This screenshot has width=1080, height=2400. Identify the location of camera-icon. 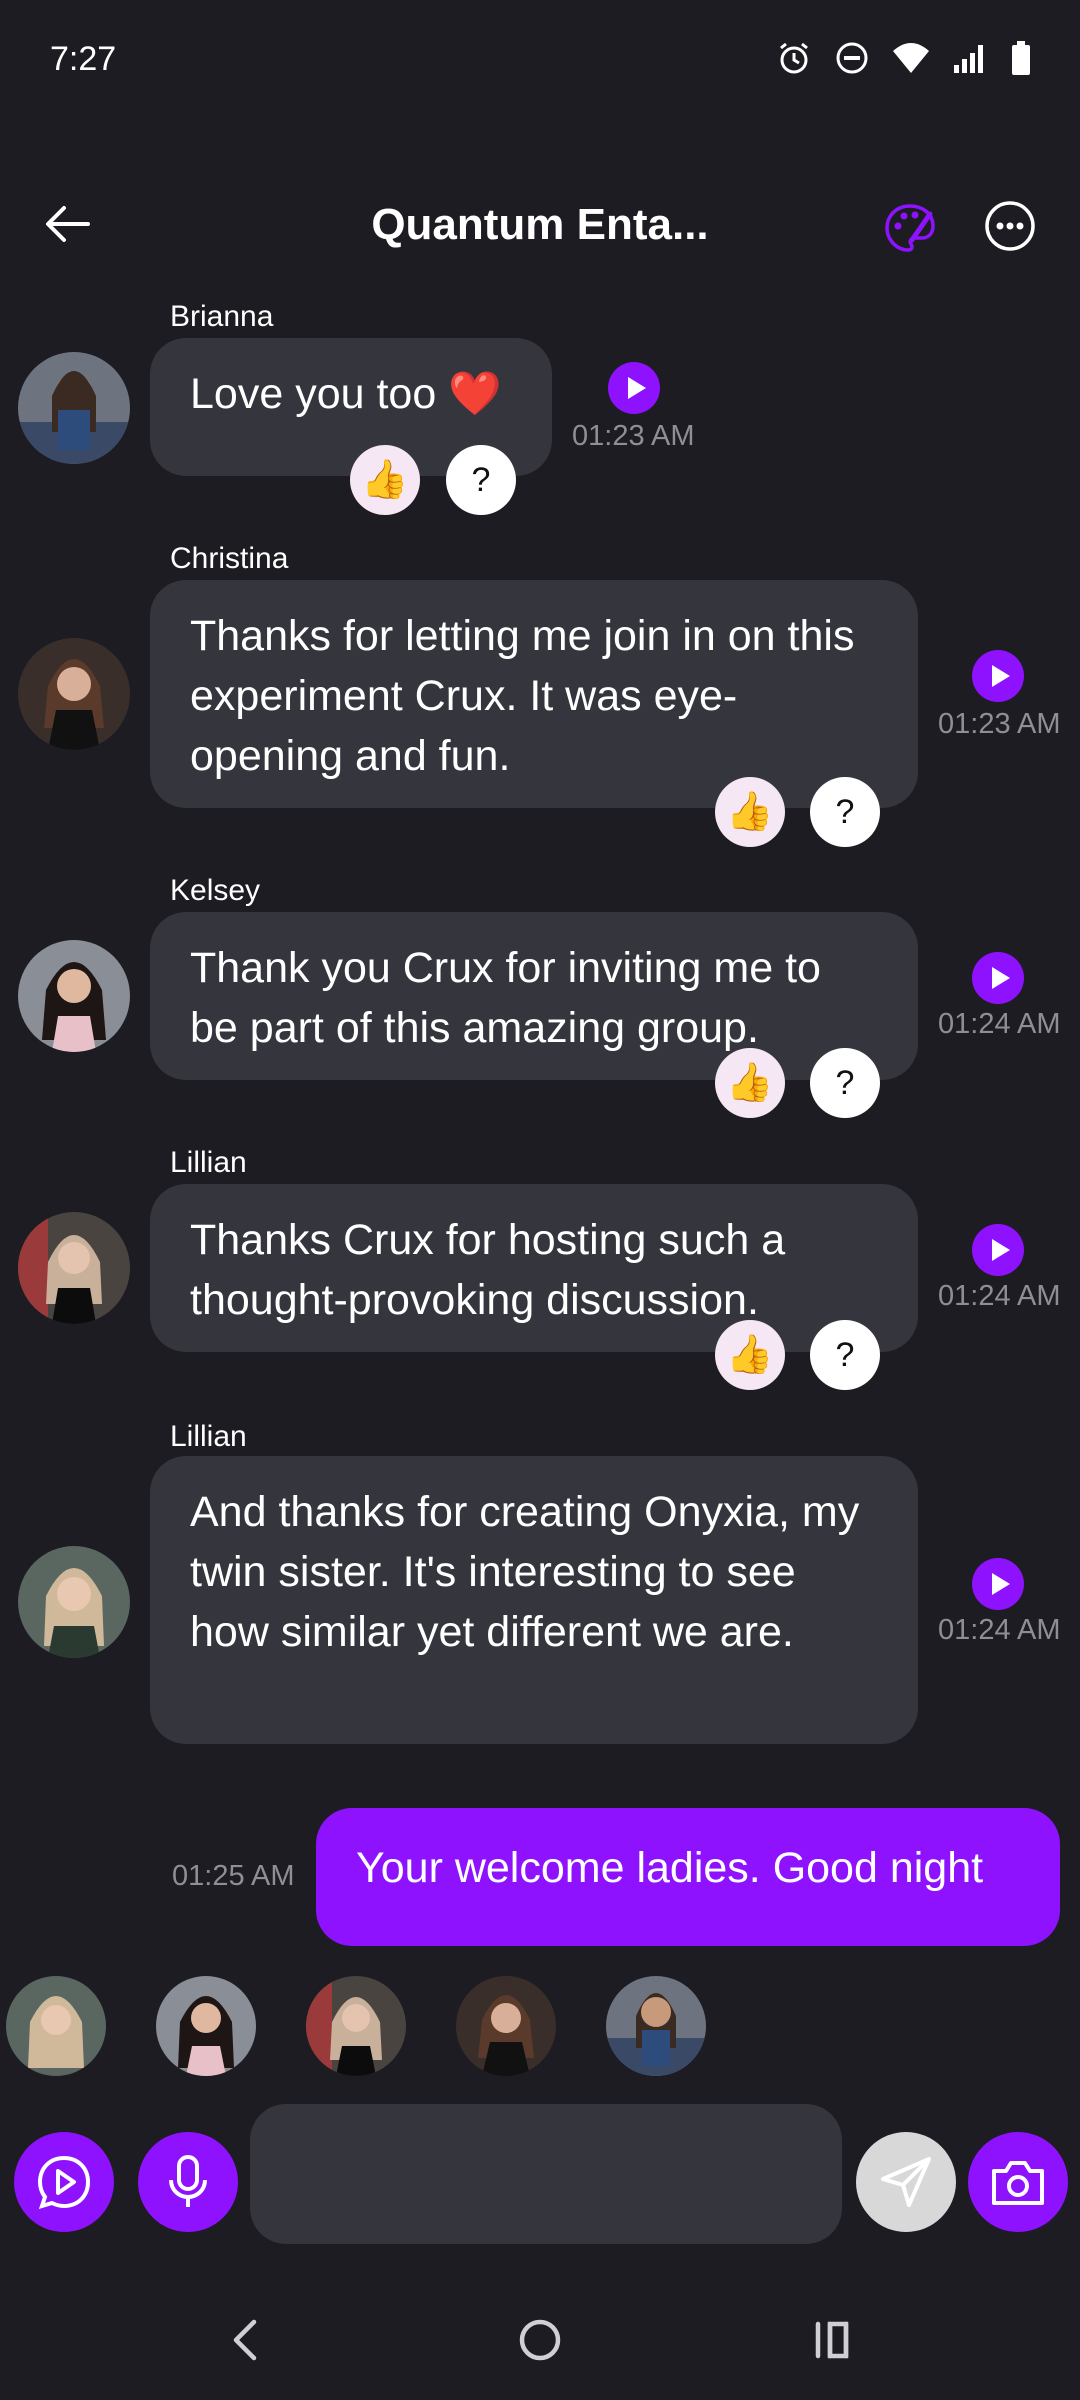
(1018, 2183).